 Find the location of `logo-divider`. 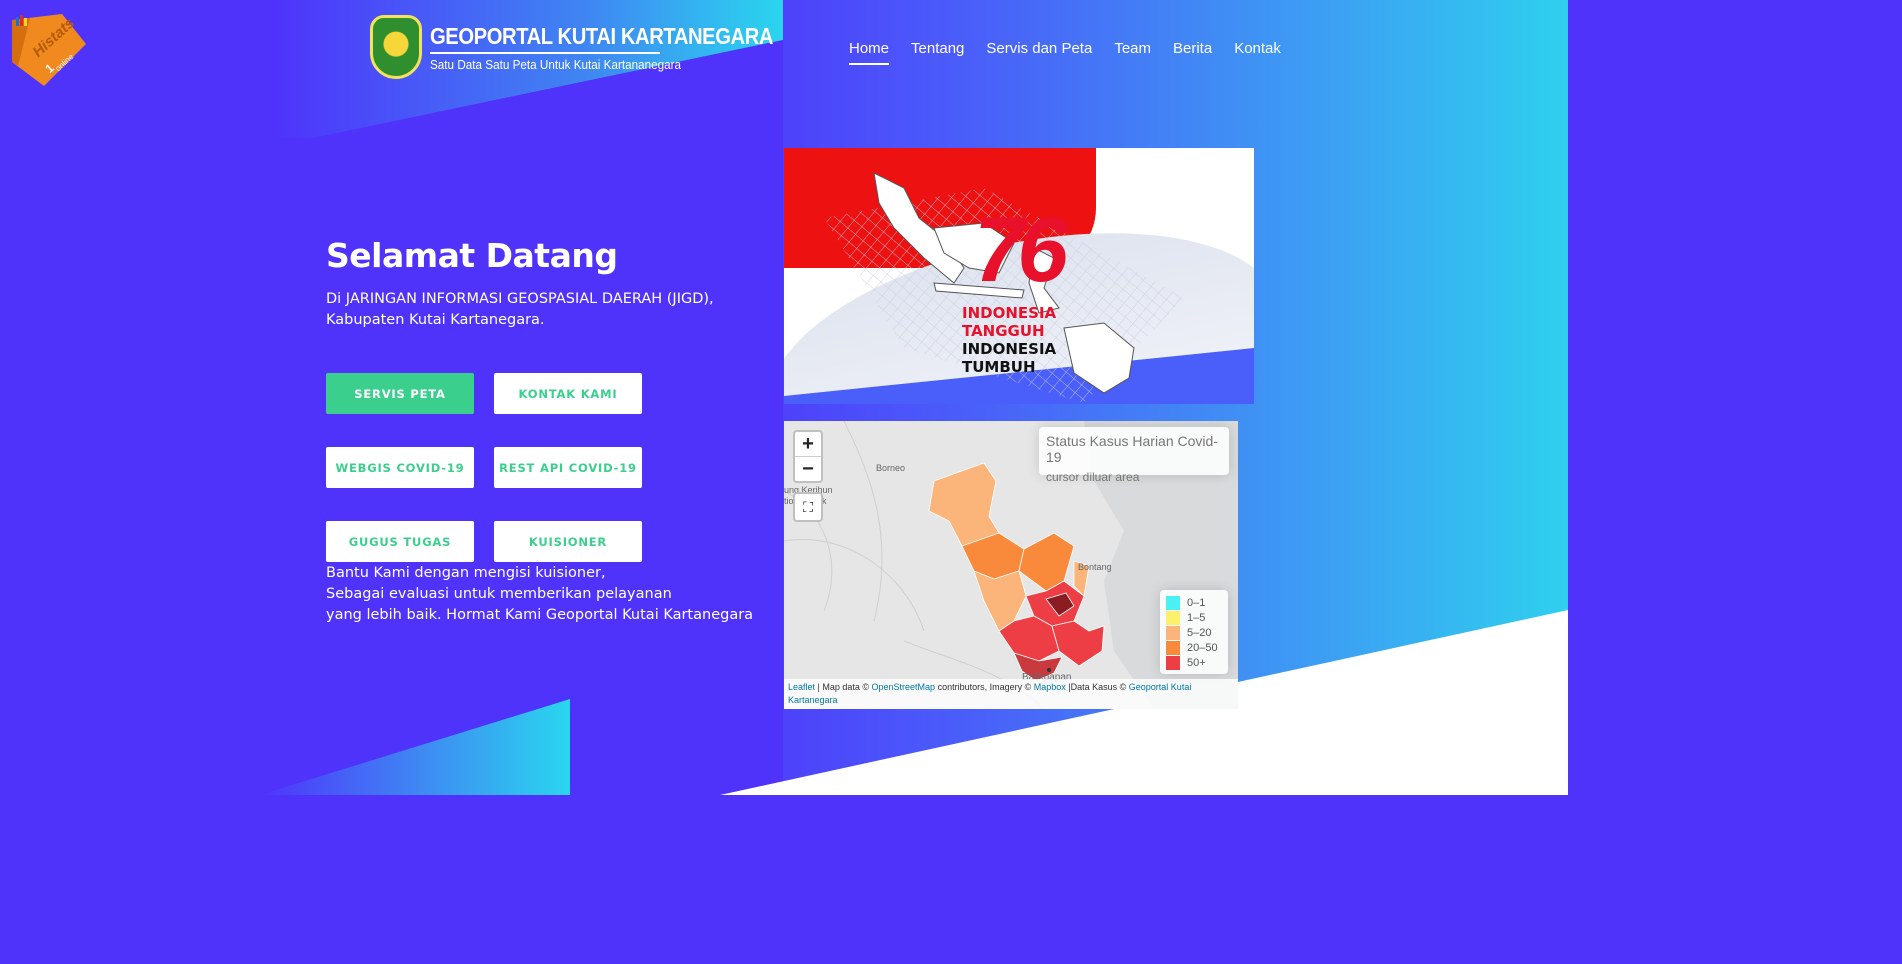

logo-divider is located at coordinates (545, 52).